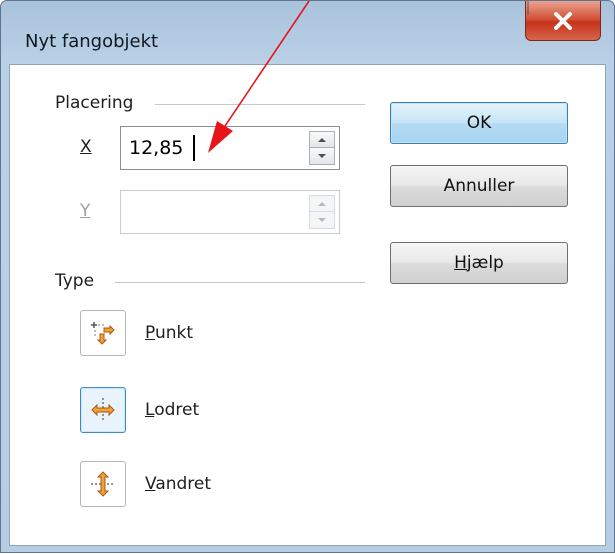  I want to click on x-spin-buttons, so click(322, 148).